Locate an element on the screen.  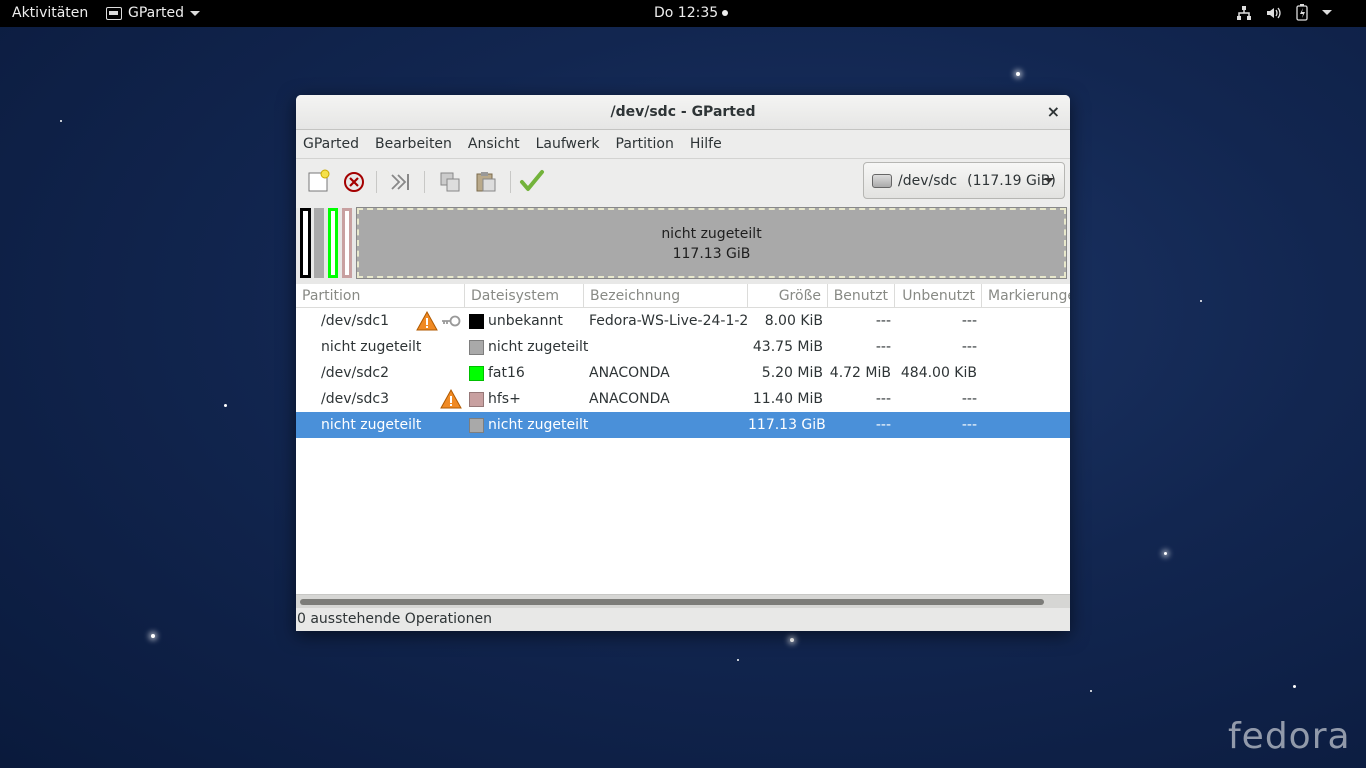
column-header-label: Bezeichnung is located at coordinates (666, 296).